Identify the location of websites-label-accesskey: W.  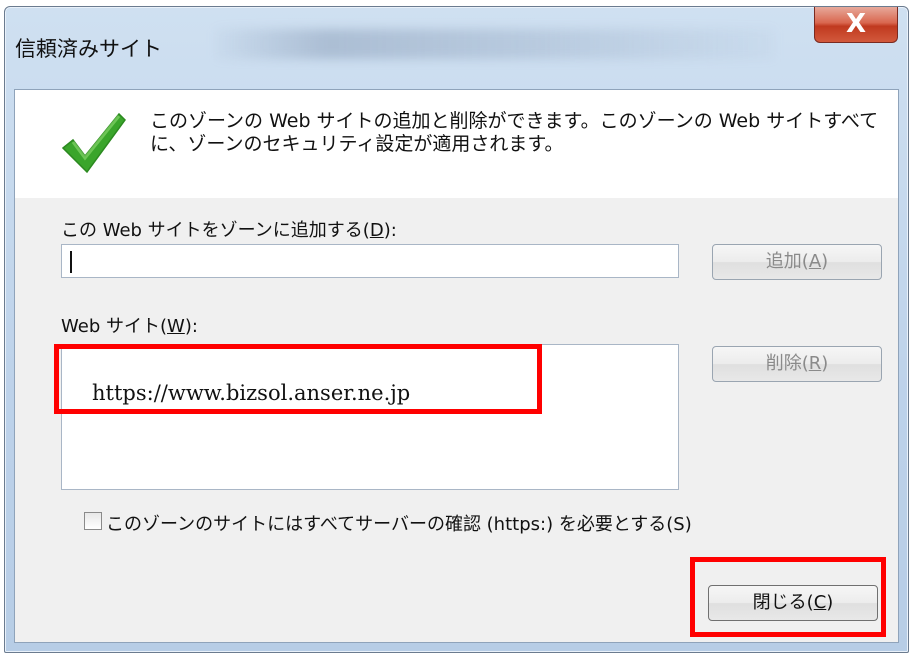
(176, 326).